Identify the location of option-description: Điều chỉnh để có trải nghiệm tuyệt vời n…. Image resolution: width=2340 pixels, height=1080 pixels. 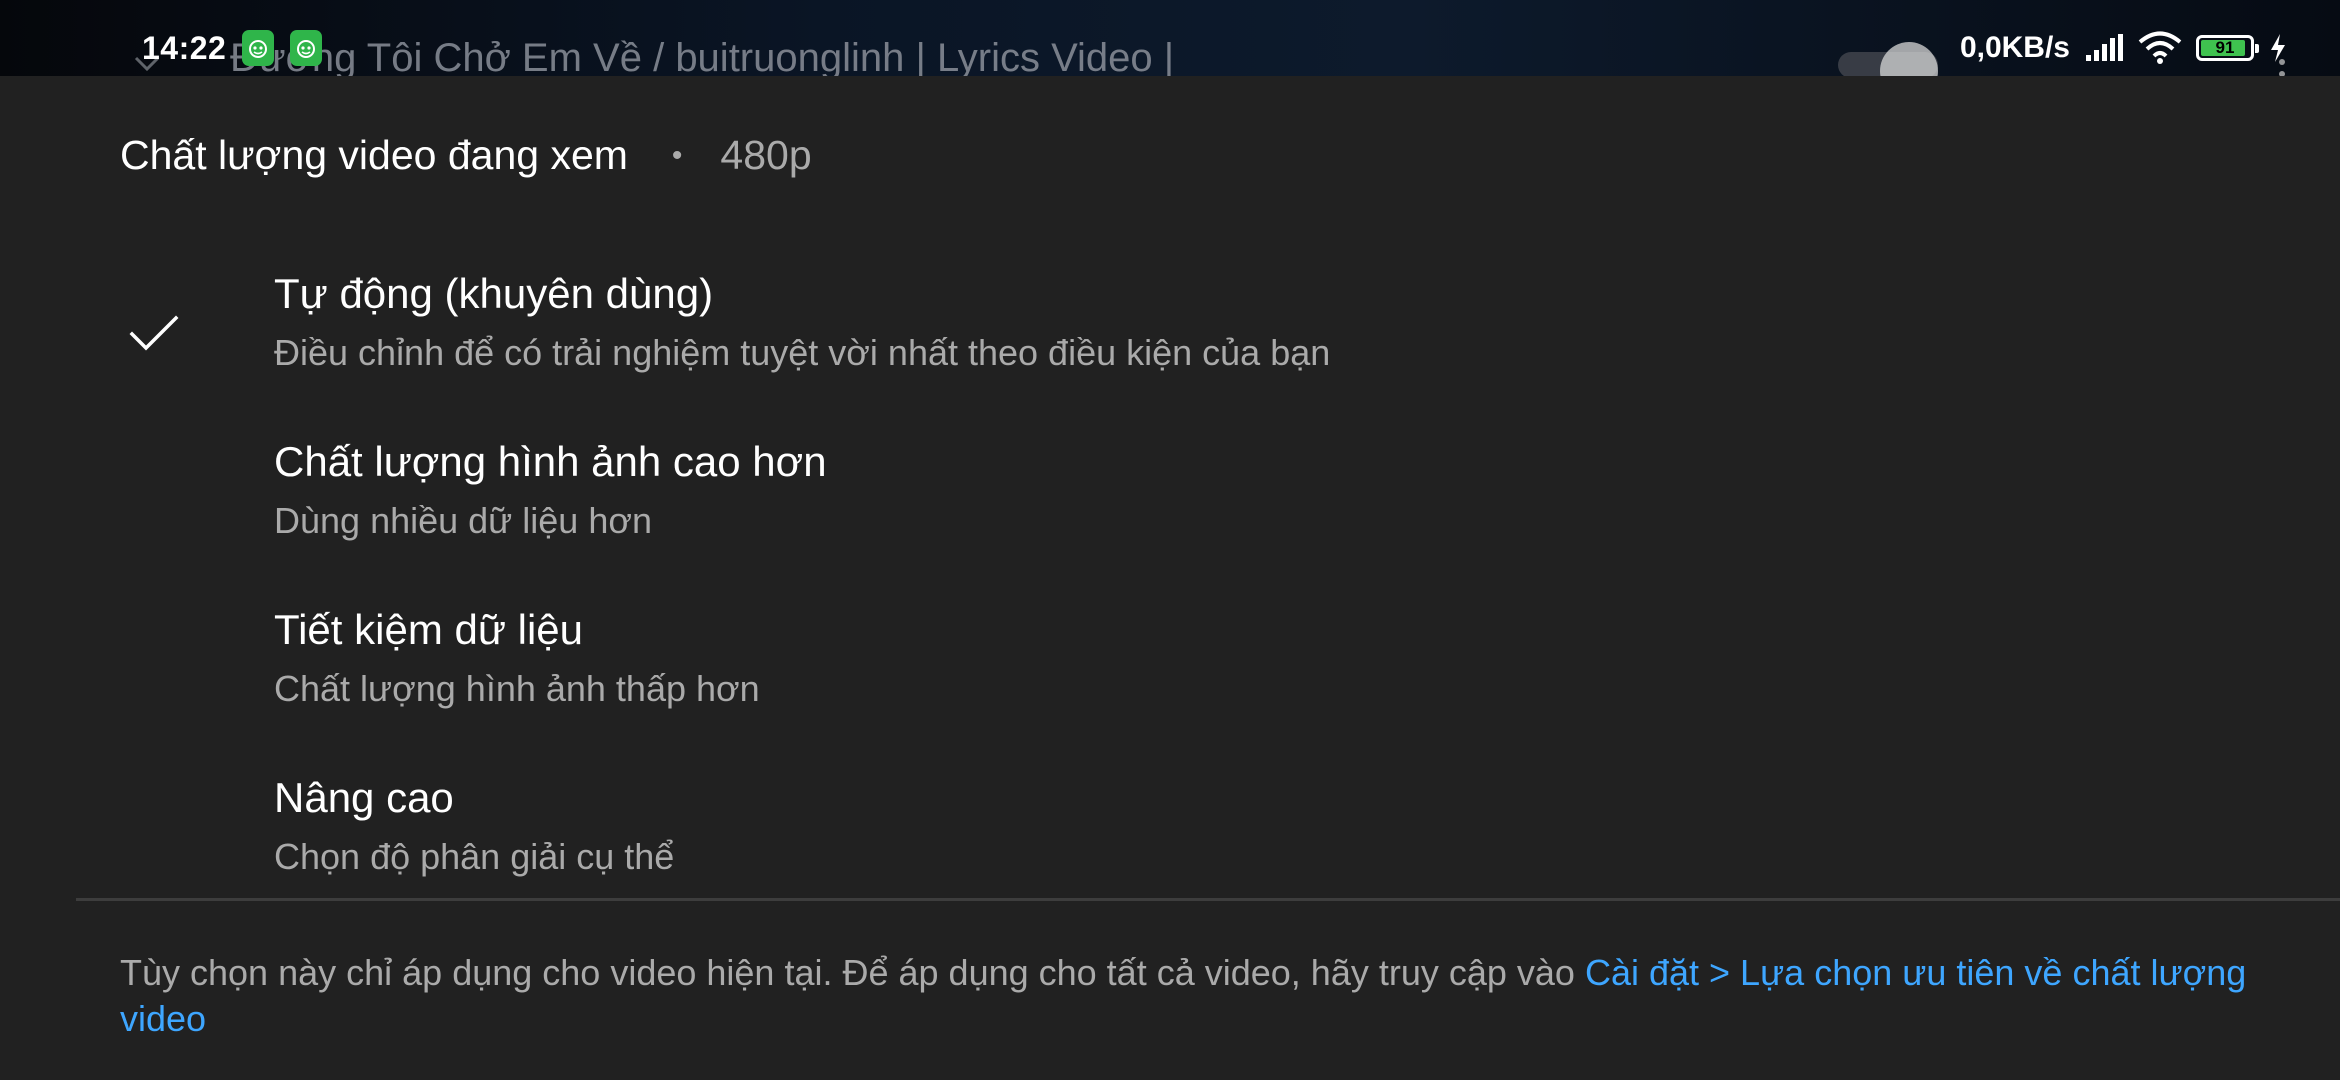
(802, 352).